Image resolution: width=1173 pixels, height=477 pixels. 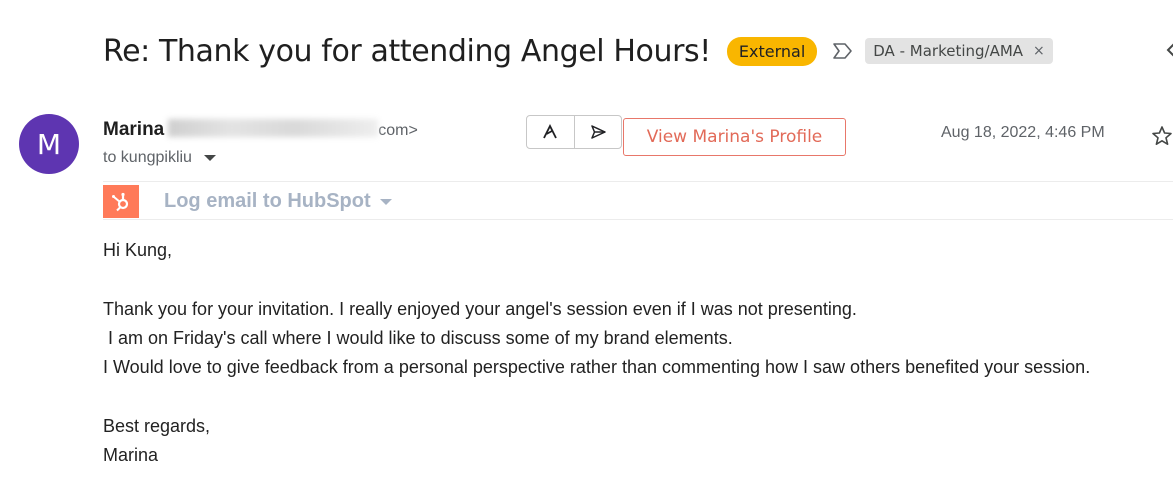 What do you see at coordinates (121, 201) in the screenshot?
I see `hubspot-logo-icon` at bounding box center [121, 201].